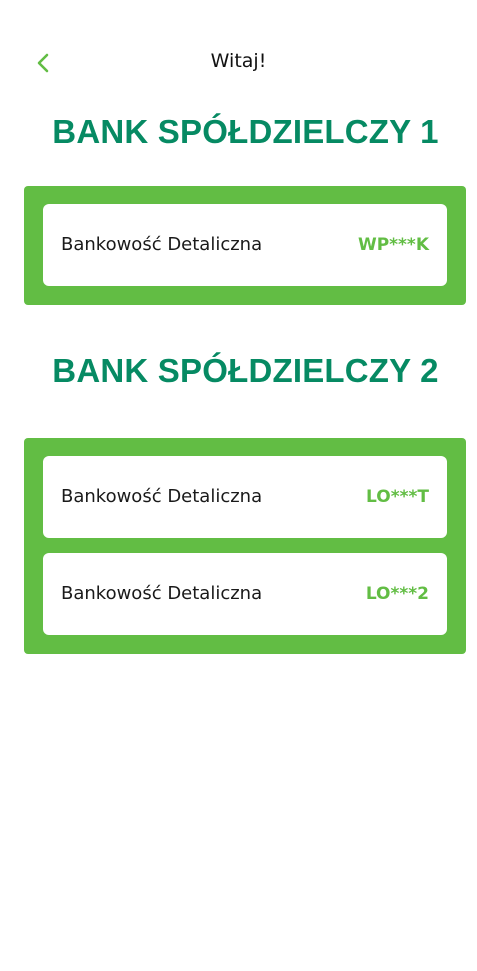  I want to click on account-card: Bankowość Detaliczna LO***T, so click(245, 497).